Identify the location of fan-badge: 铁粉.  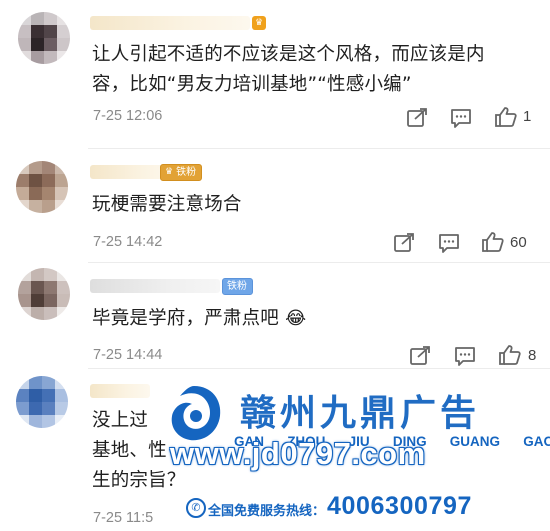
(237, 286).